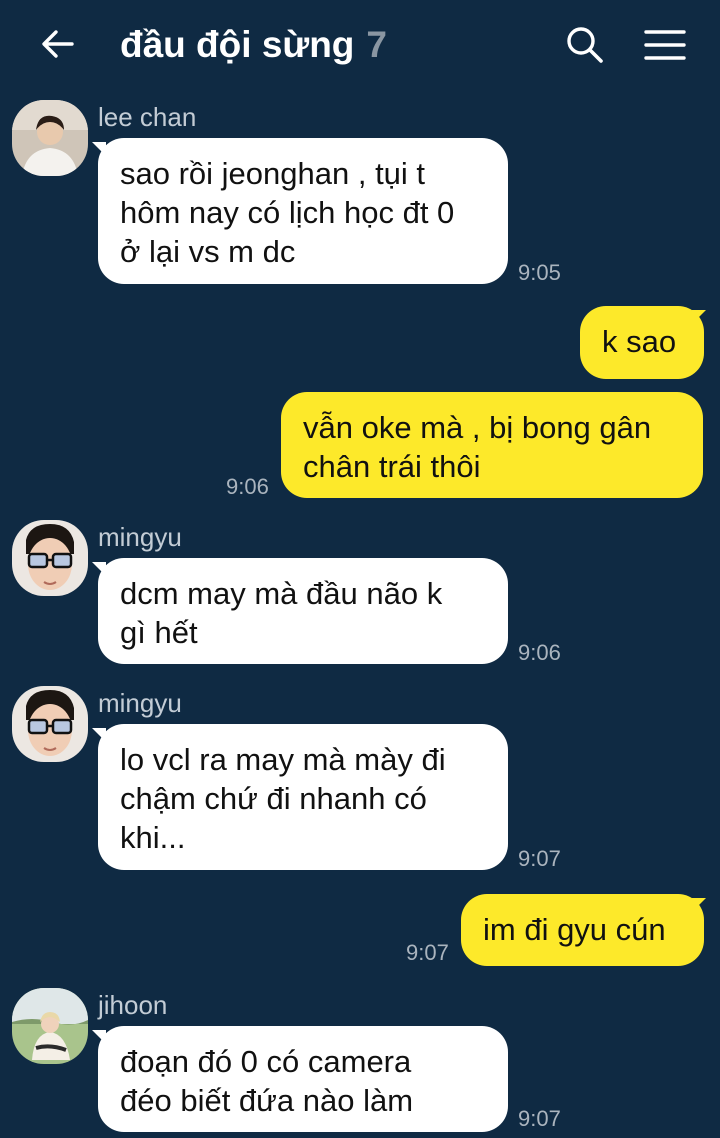  Describe the element at coordinates (539, 272) in the screenshot. I see `message-time: 9:05` at that location.